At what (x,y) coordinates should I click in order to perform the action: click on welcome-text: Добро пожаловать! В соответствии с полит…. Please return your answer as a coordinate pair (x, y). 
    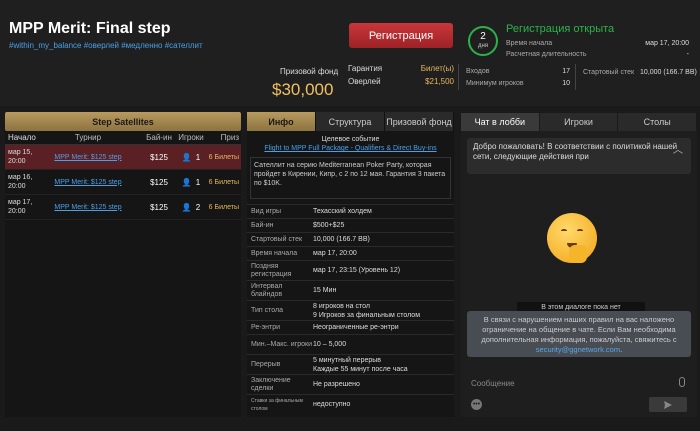
    Looking at the image, I should click on (575, 151).